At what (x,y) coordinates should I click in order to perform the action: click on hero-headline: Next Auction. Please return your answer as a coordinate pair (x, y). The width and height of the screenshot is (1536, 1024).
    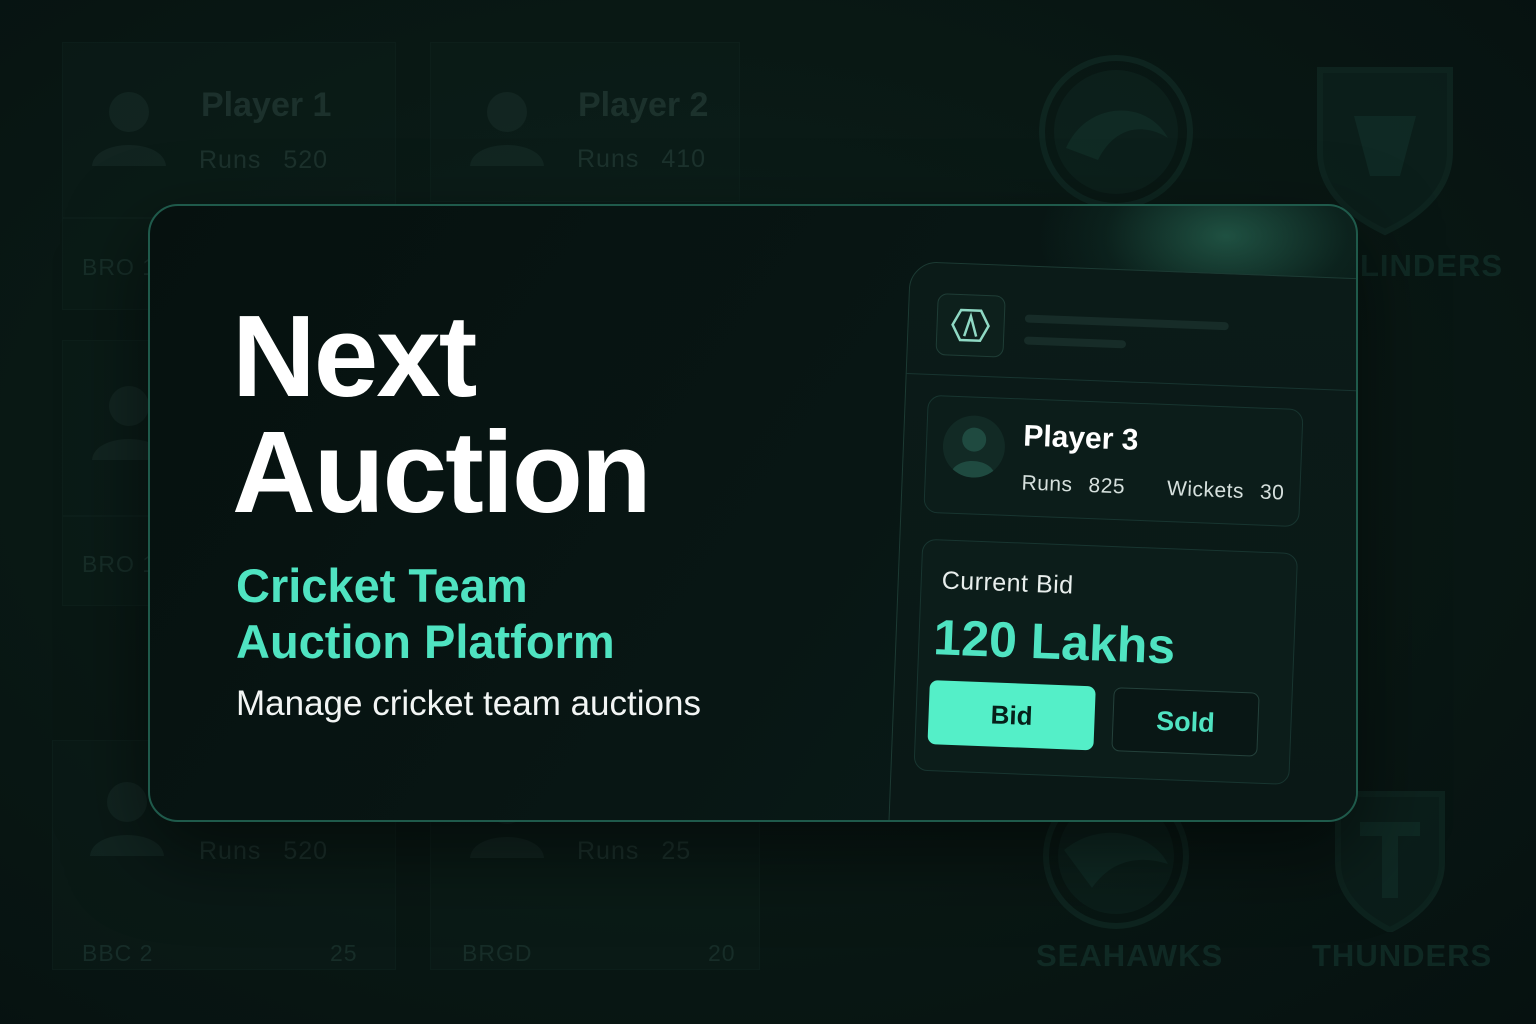
    Looking at the image, I should click on (442, 414).